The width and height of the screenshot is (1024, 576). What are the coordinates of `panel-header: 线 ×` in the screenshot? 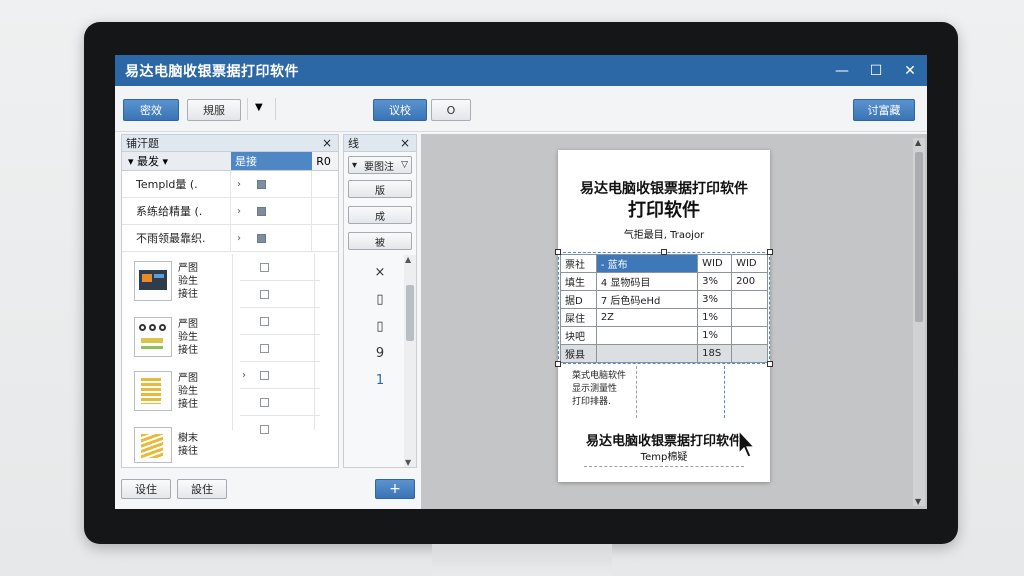 It's located at (380, 143).